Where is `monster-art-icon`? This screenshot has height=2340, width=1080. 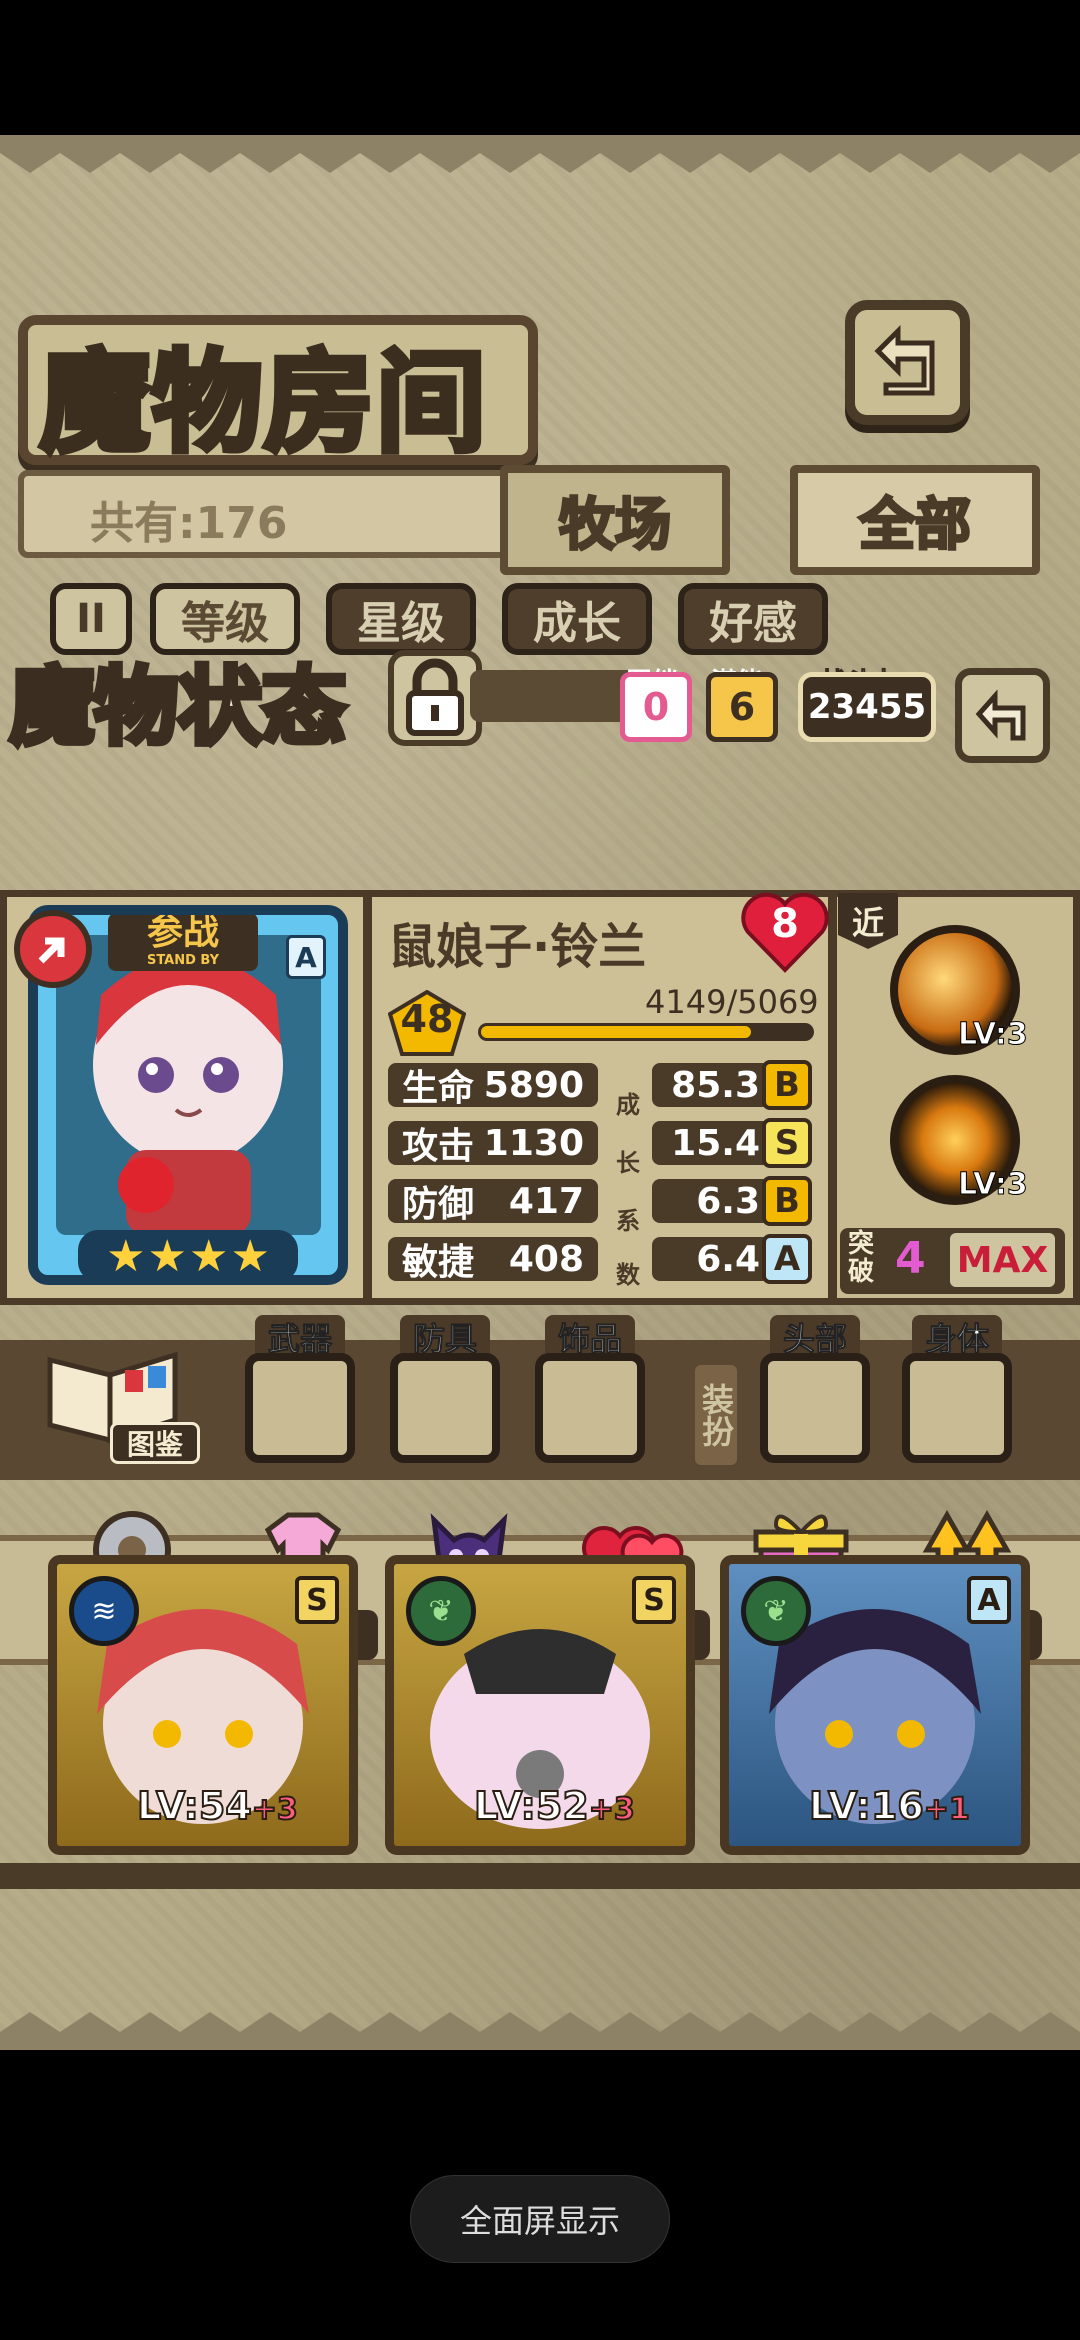
monster-art-icon is located at coordinates (188, 1095).